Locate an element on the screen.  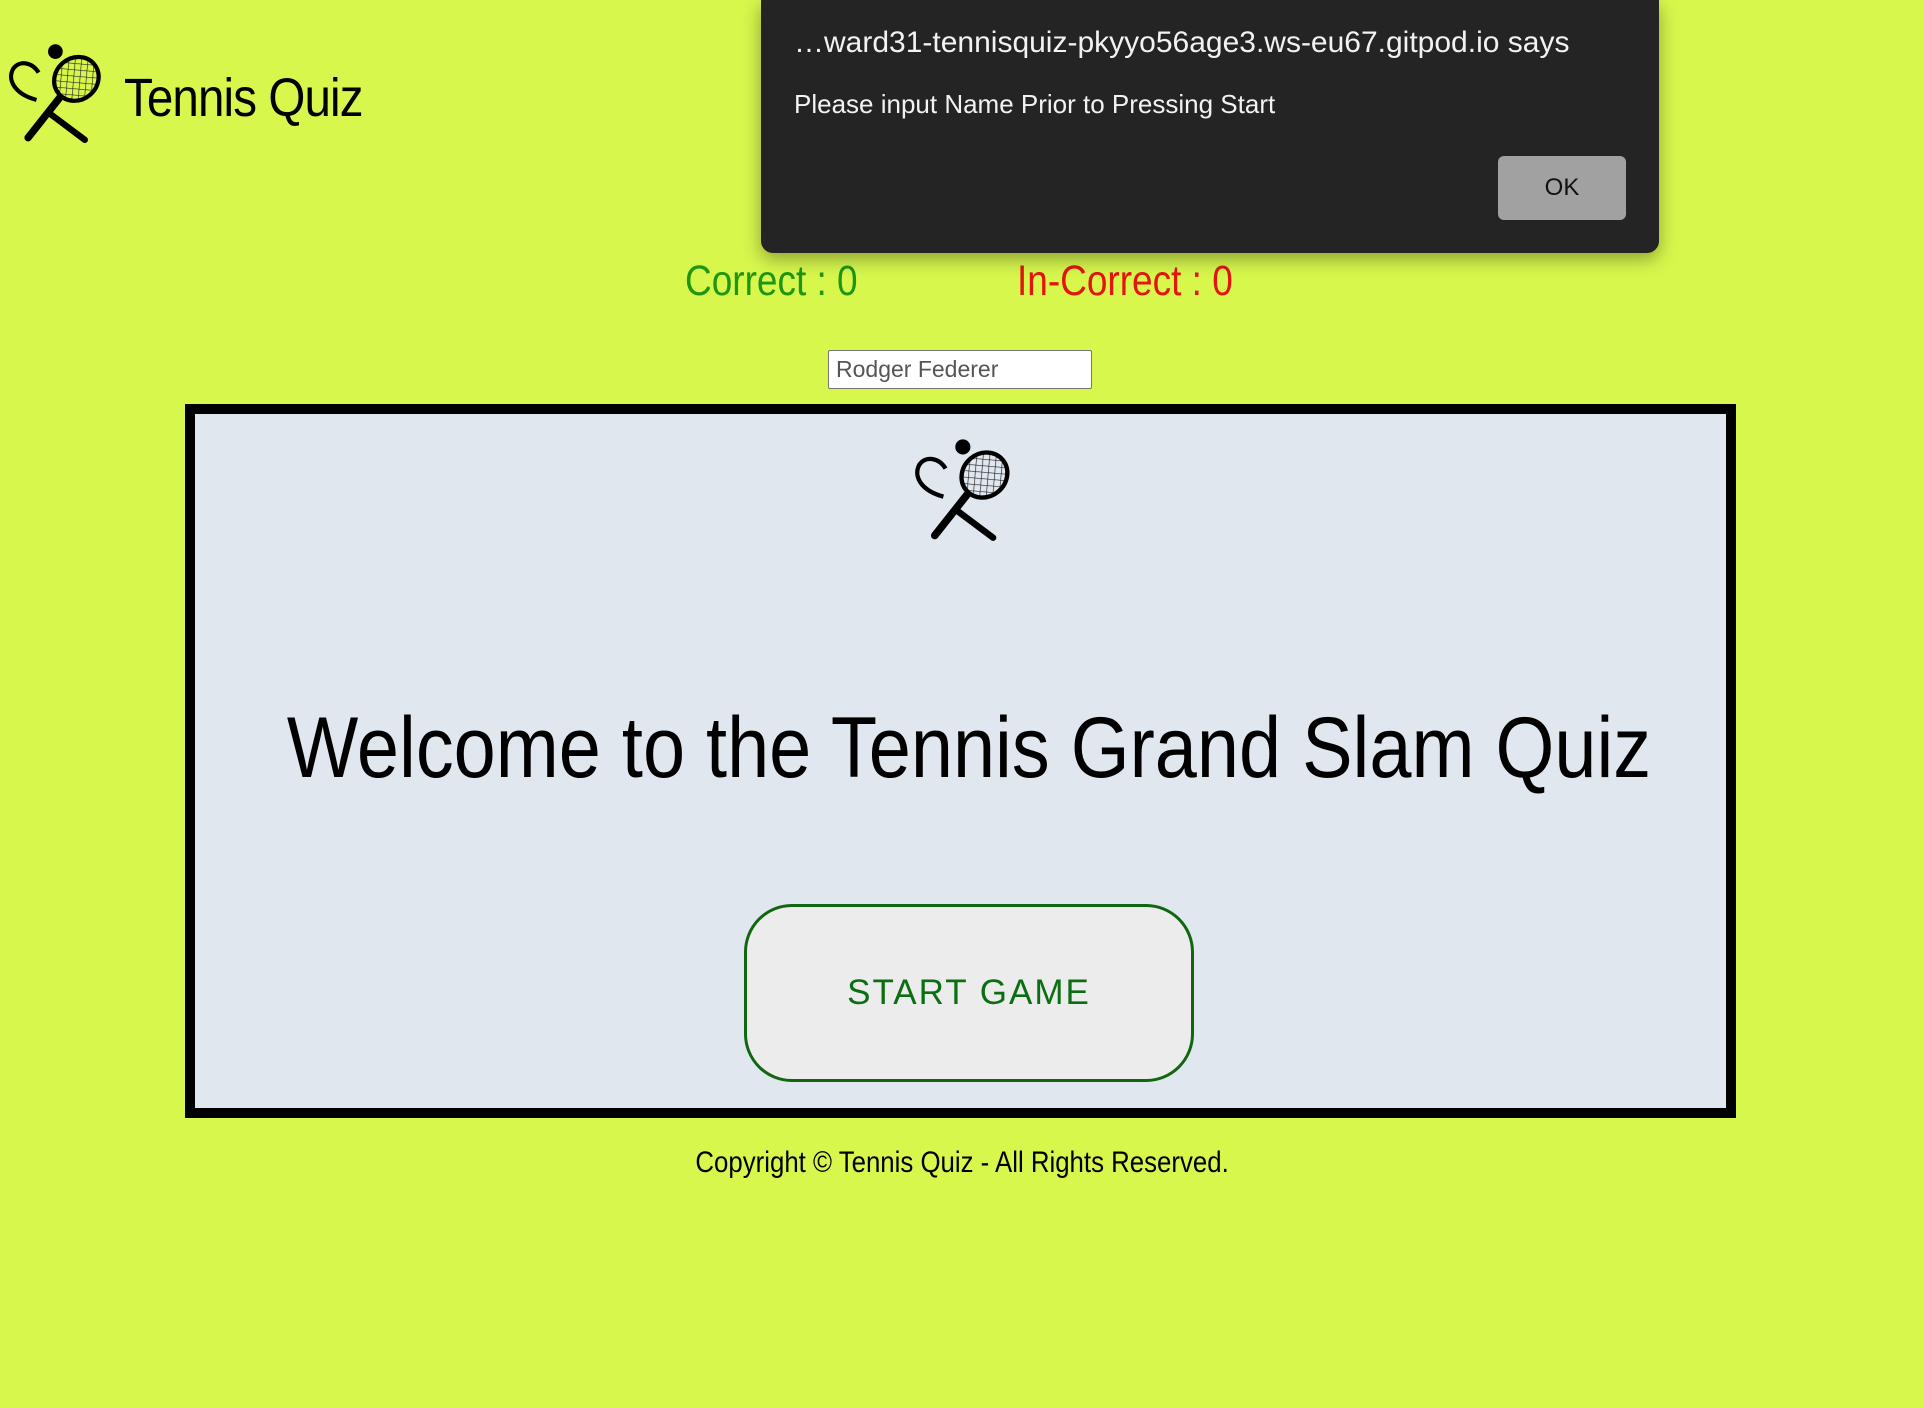
player-name-input is located at coordinates (960, 369).